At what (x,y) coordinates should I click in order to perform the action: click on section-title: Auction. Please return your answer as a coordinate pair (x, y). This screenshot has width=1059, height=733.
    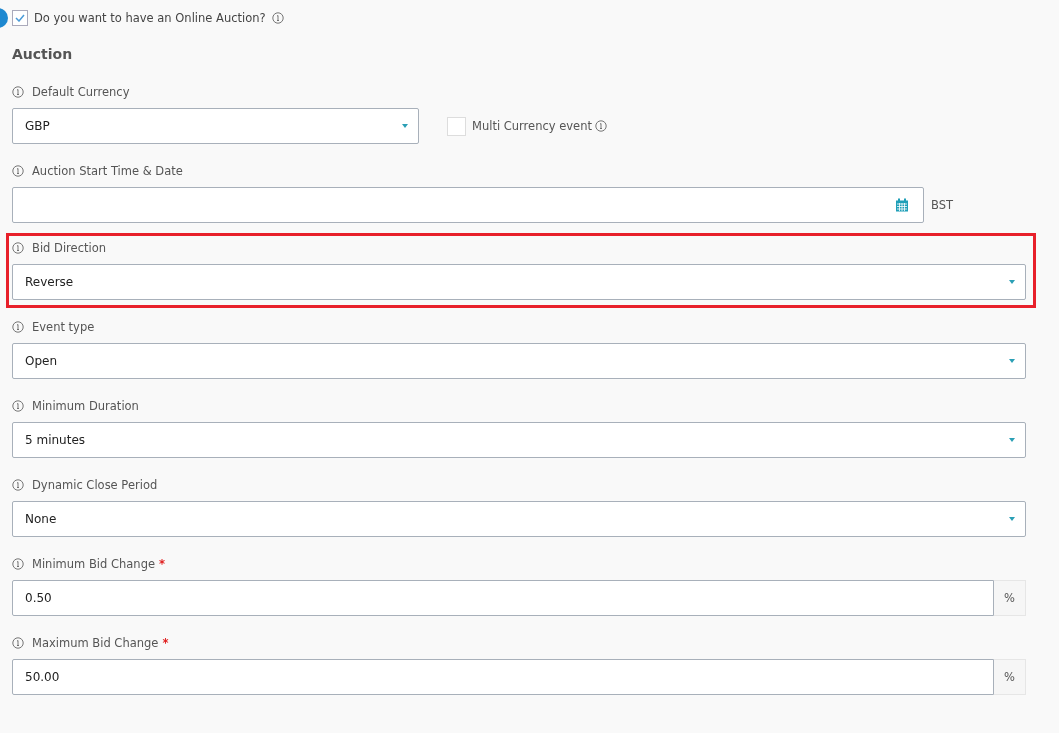
    Looking at the image, I should click on (43, 54).